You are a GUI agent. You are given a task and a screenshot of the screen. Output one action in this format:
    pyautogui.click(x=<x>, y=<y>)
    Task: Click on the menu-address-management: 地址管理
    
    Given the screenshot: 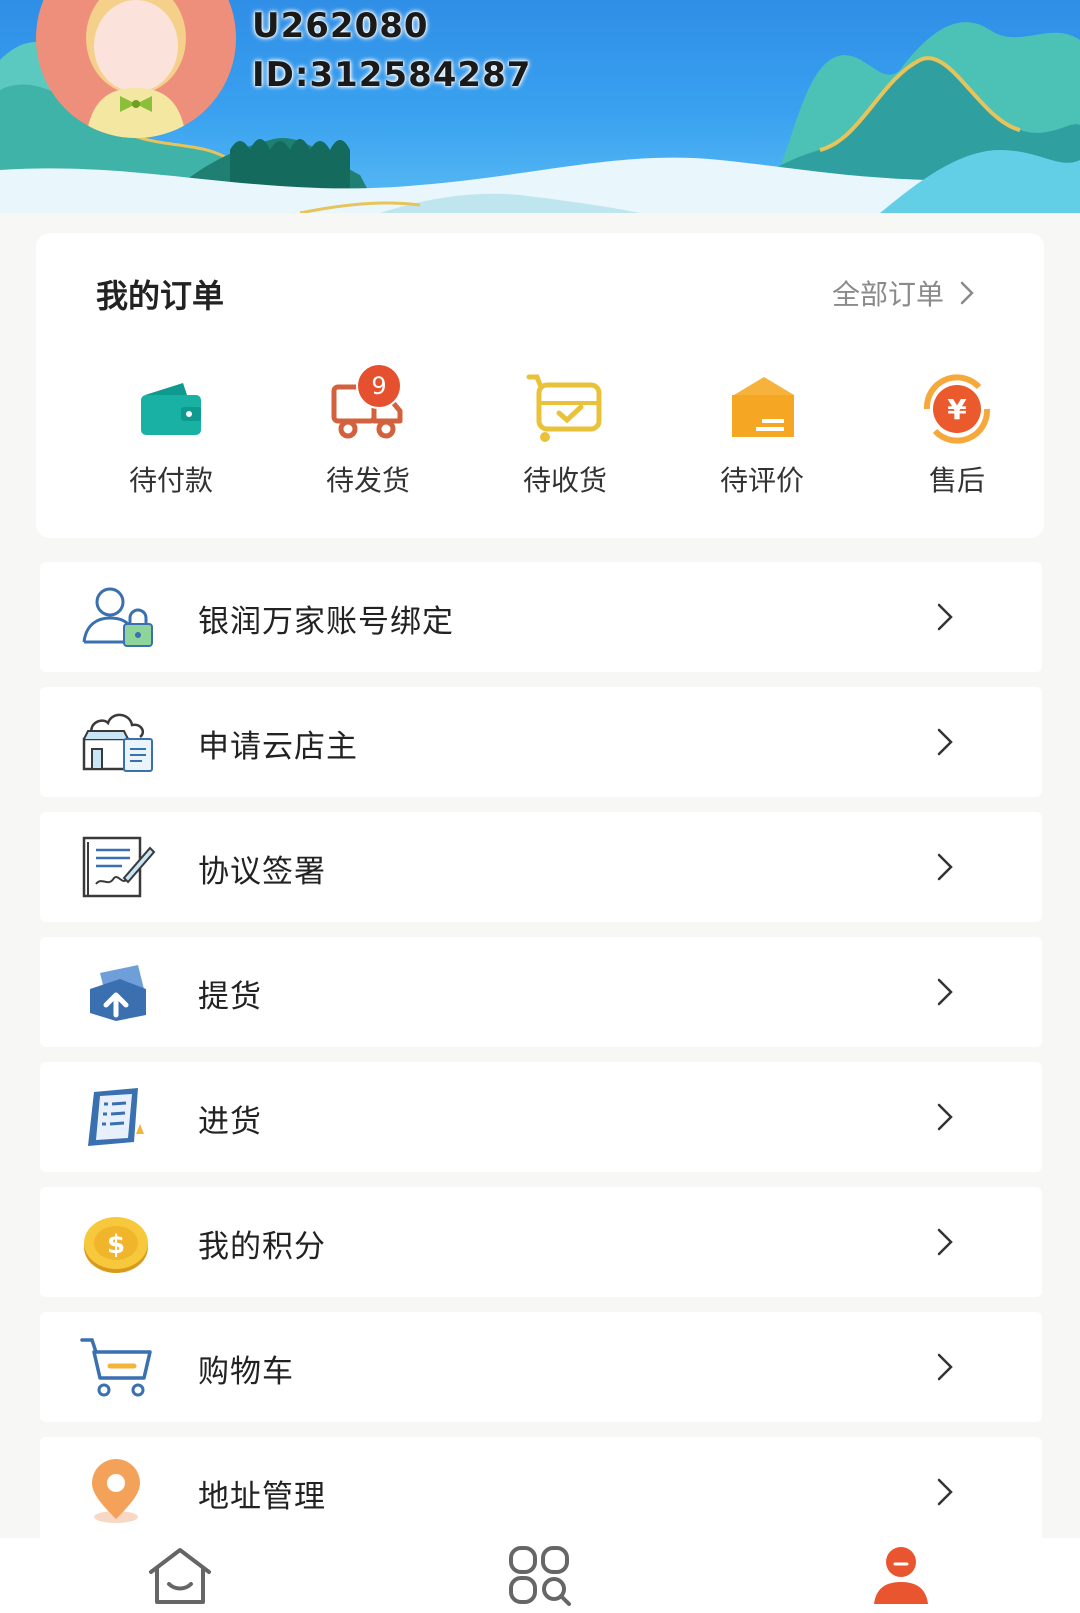 What is the action you would take?
    pyautogui.click(x=541, y=1492)
    